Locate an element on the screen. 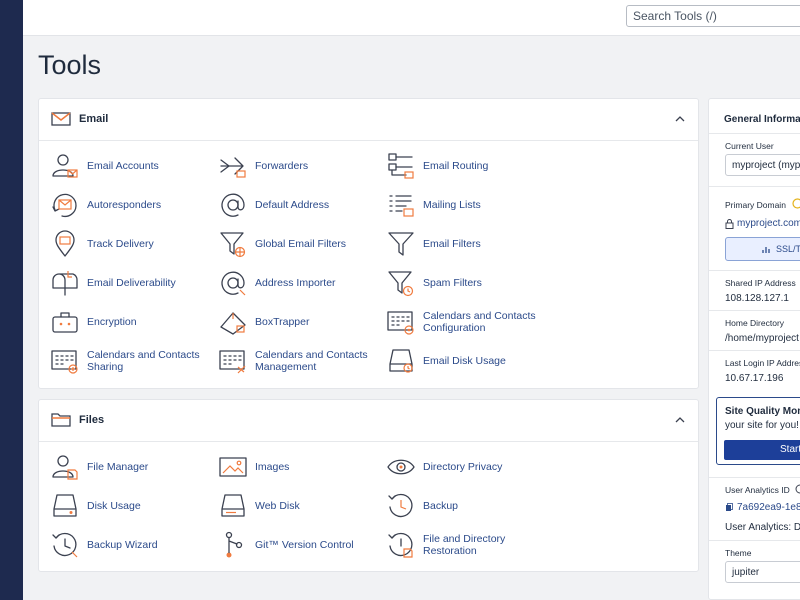 This screenshot has height=600, width=800. tool-encryption: Encryption is located at coordinates (130, 322).